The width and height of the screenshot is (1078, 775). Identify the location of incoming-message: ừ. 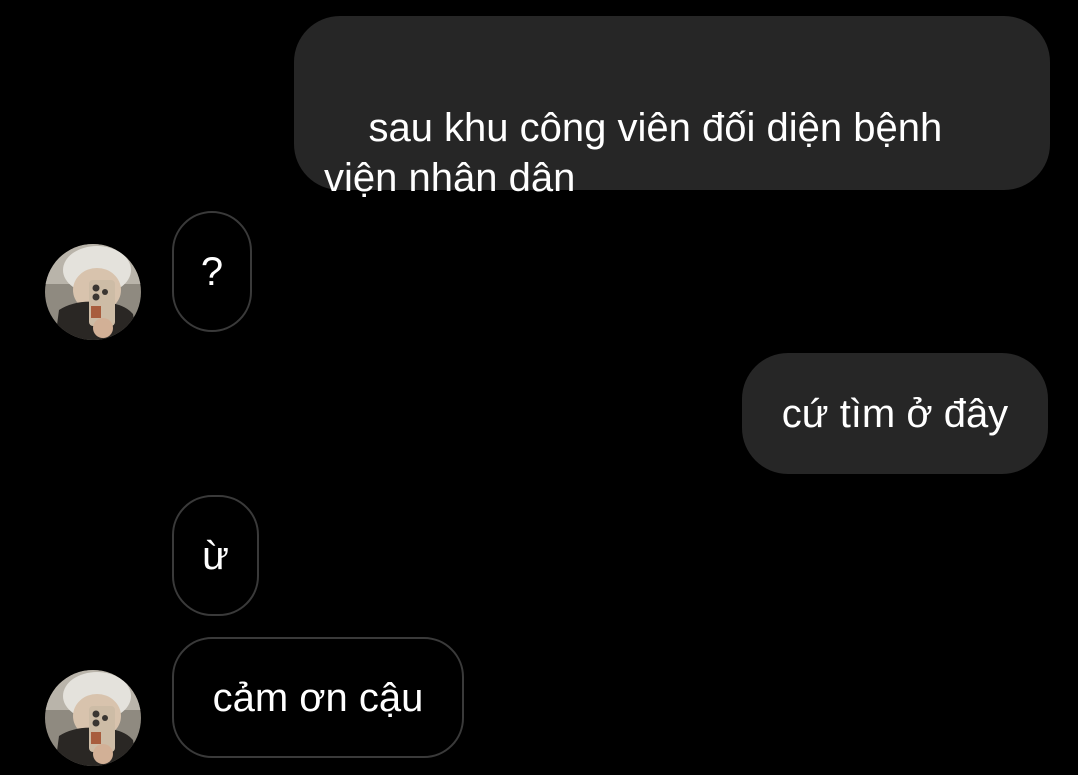
(215, 555).